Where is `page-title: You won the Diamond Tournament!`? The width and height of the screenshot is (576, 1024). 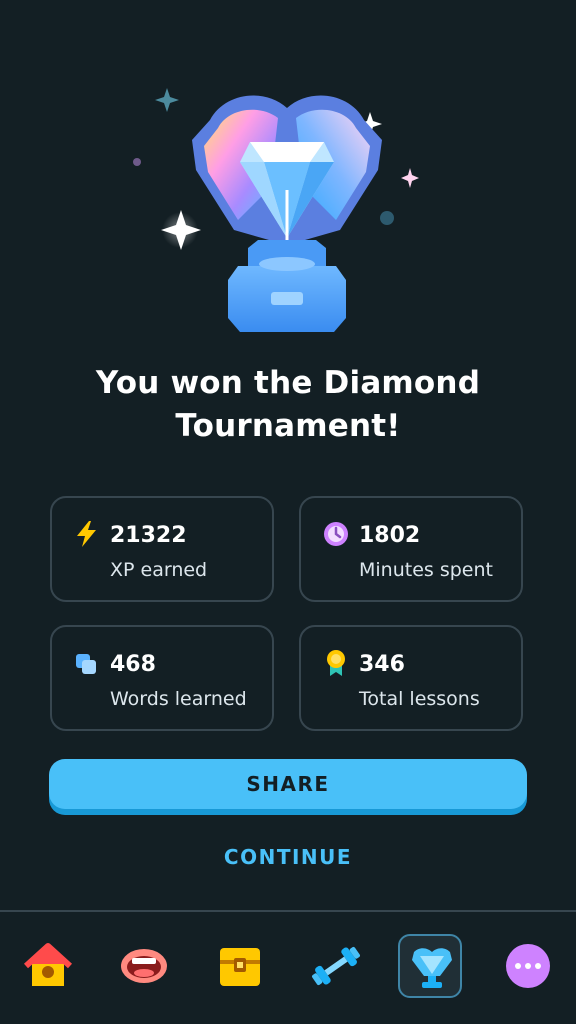 page-title: You won the Diamond Tournament! is located at coordinates (288, 404).